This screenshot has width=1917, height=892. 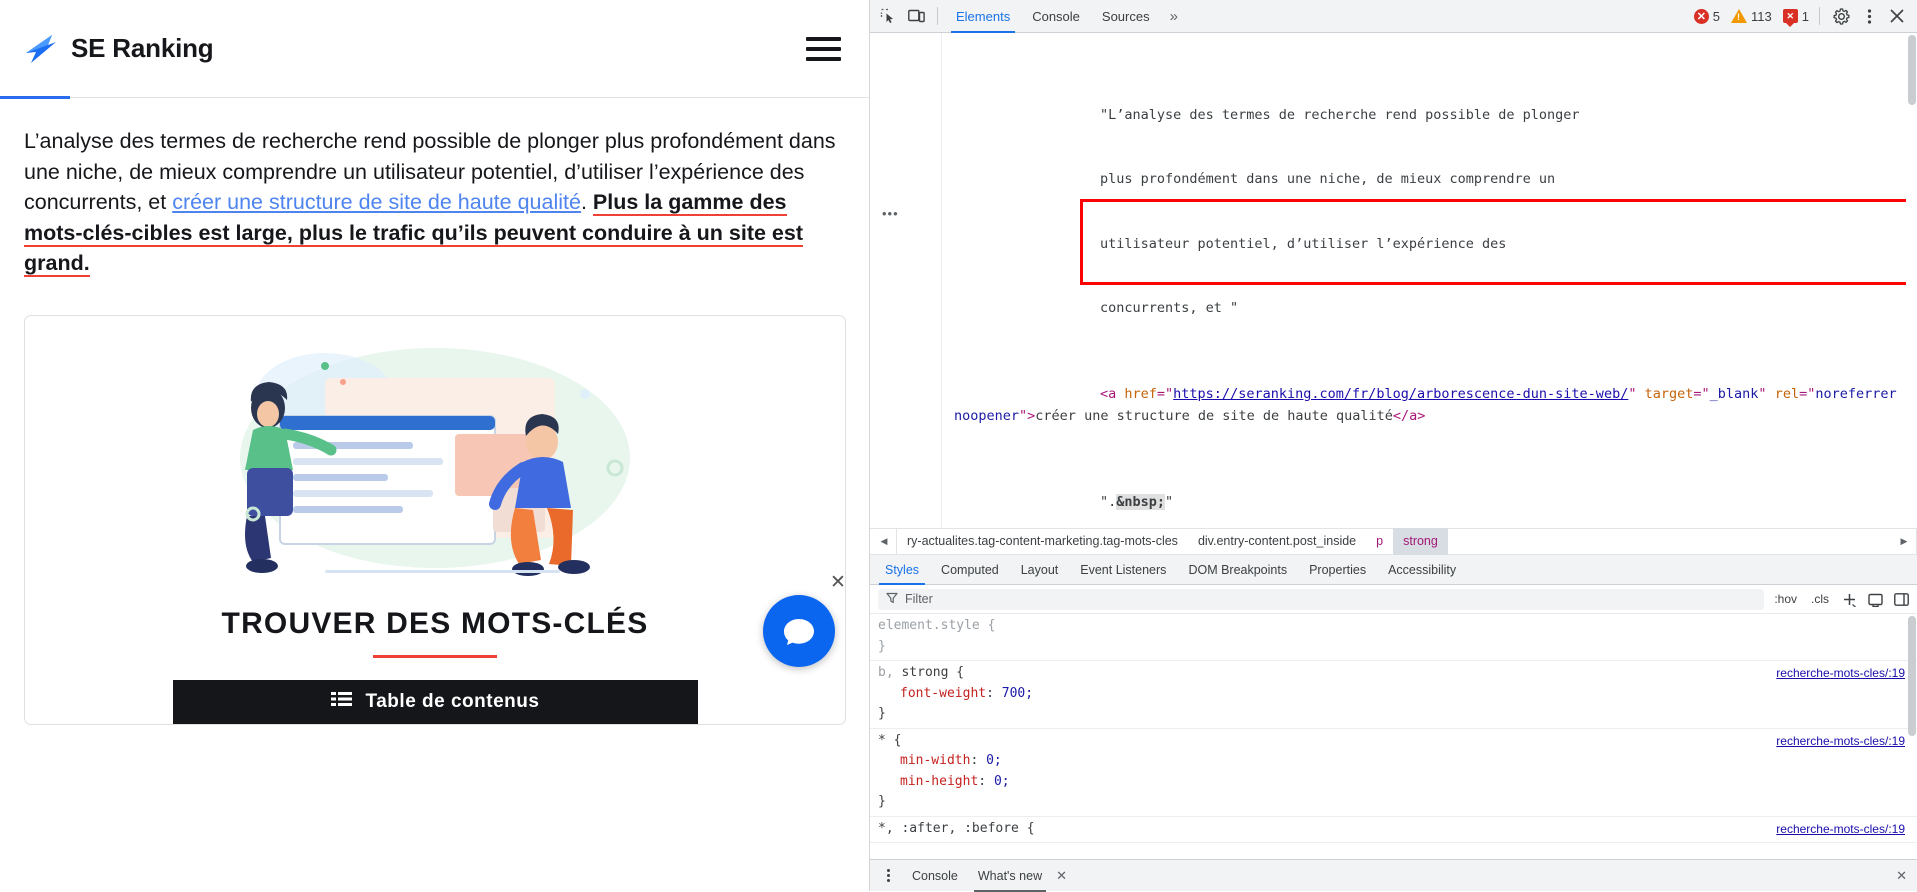 I want to click on css-property-name: min-height, so click(x=928, y=782).